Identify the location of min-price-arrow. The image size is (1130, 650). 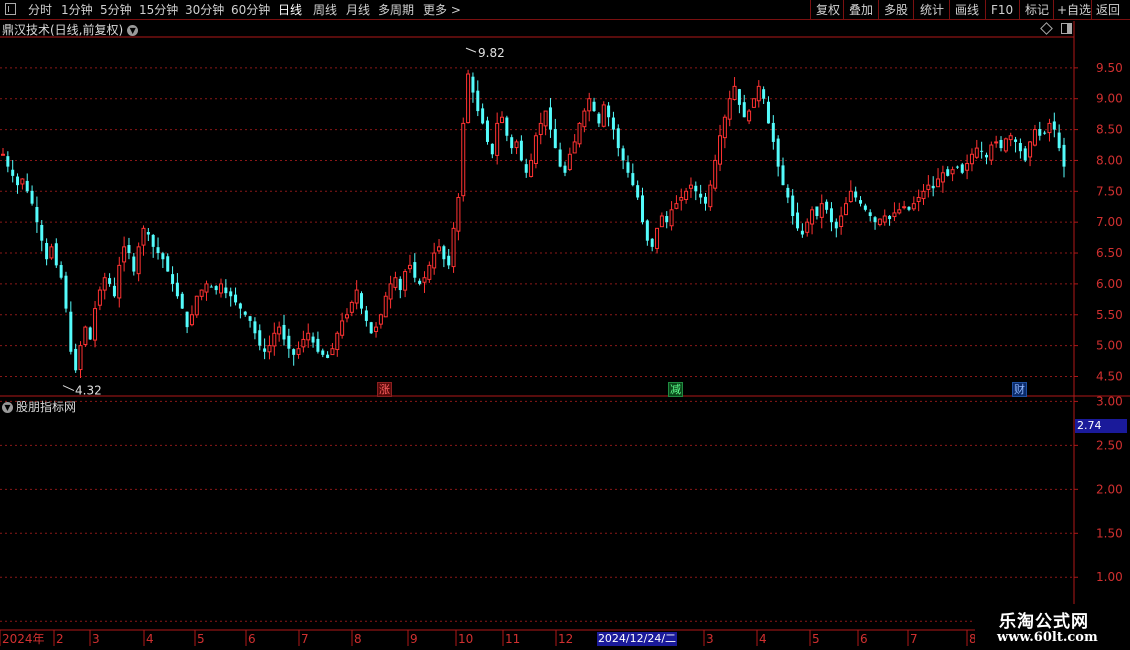
(68, 388).